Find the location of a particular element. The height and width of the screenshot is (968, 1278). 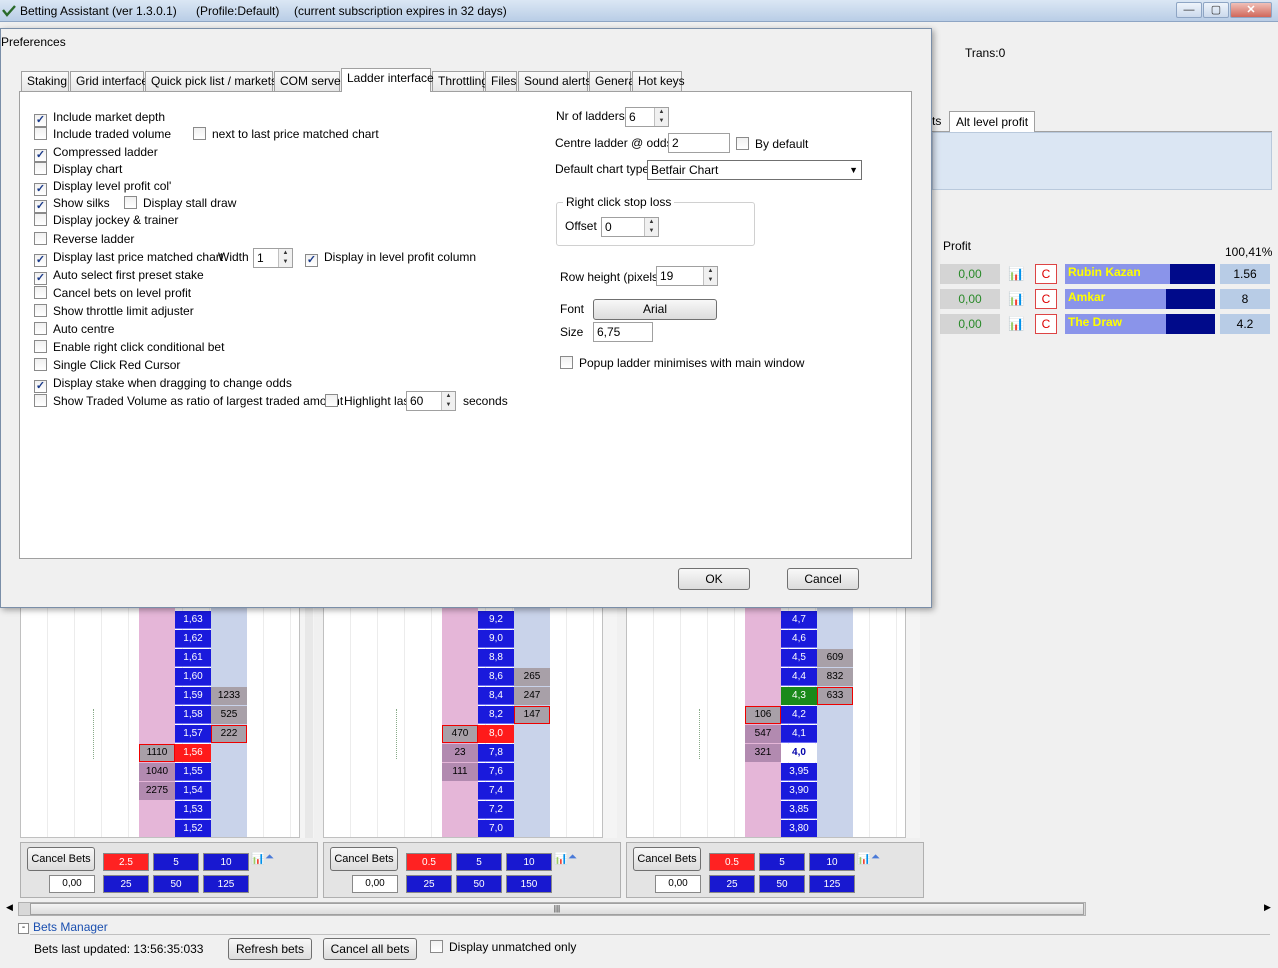

option-checkbox-enable-right-click-conditional-bet: Enable right click conditional bet is located at coordinates (129, 348).